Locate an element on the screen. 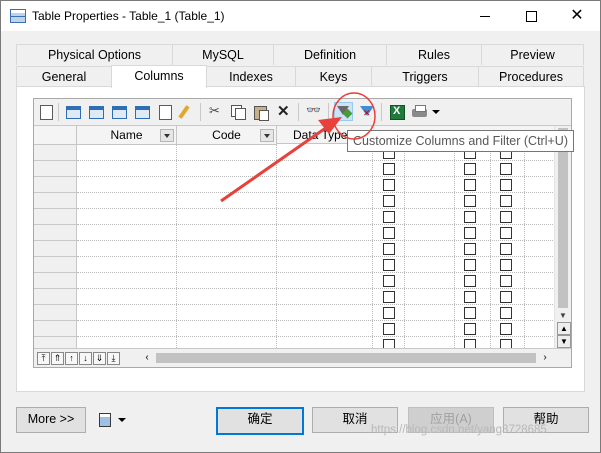  new-document-icon is located at coordinates (164, 111).